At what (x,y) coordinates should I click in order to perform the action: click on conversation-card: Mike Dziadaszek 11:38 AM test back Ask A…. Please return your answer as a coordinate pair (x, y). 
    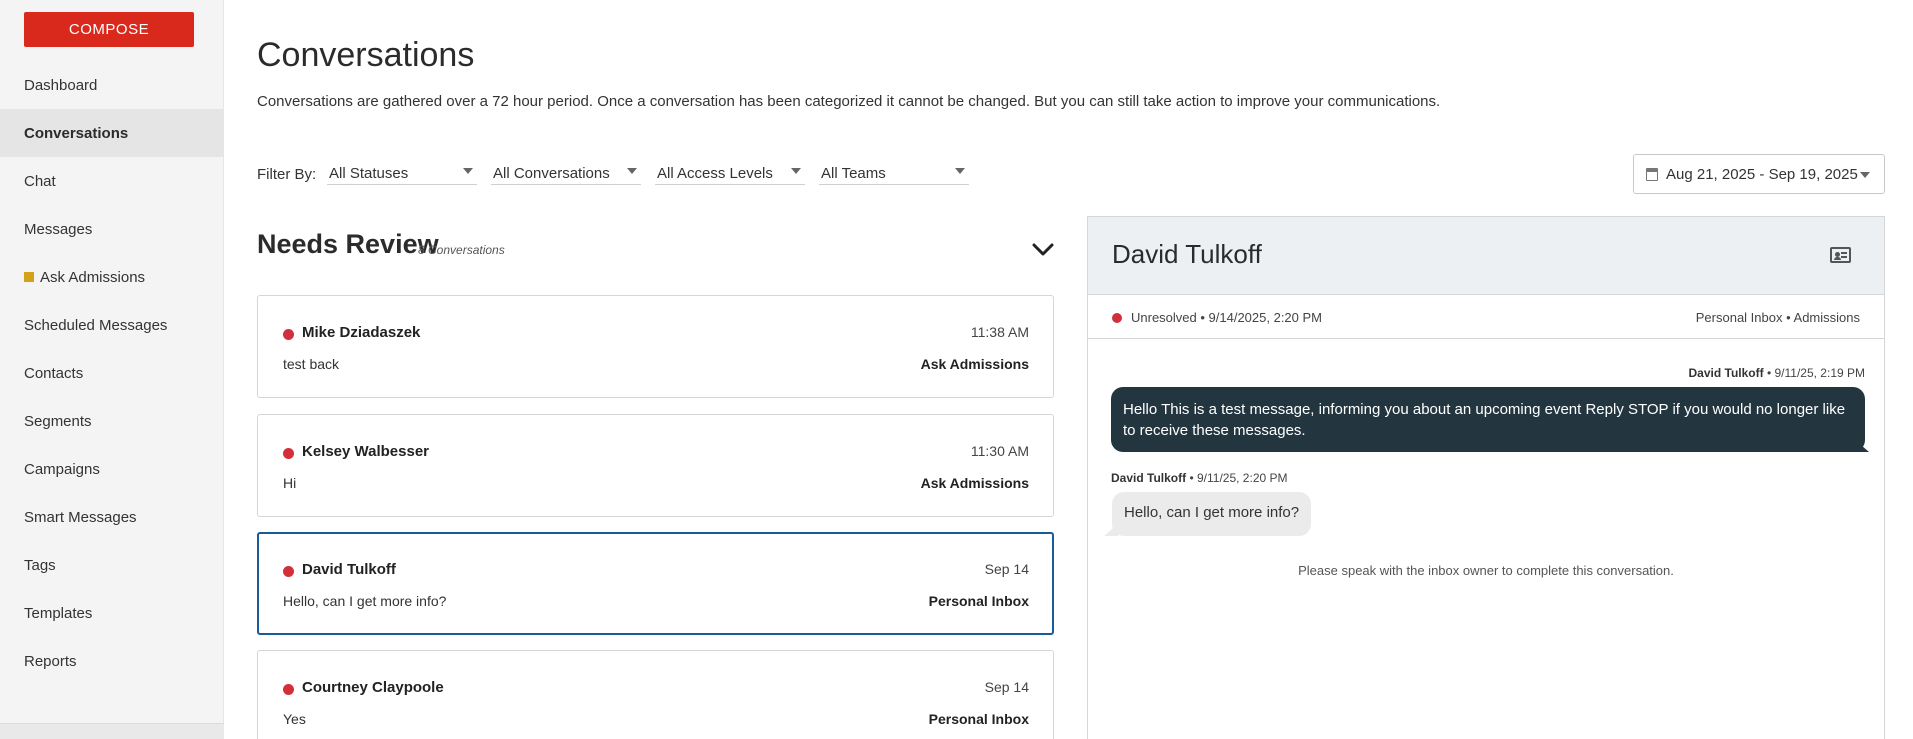
    Looking at the image, I should click on (655, 346).